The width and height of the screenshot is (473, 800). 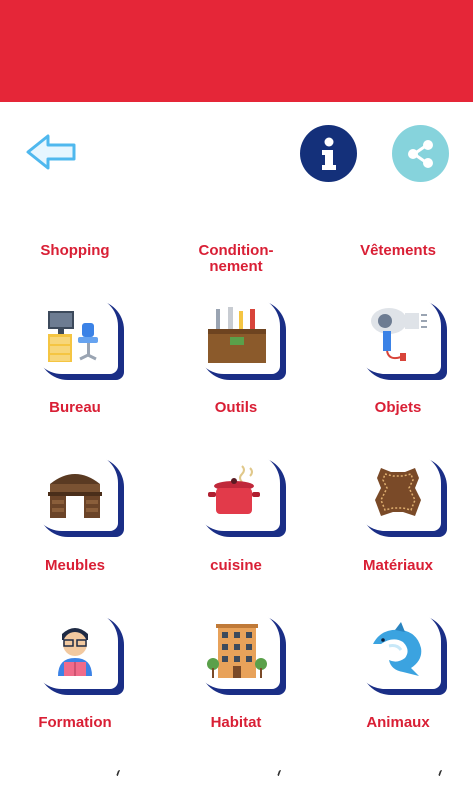 I want to click on category-tile-habitat, so click(x=240, y=653).